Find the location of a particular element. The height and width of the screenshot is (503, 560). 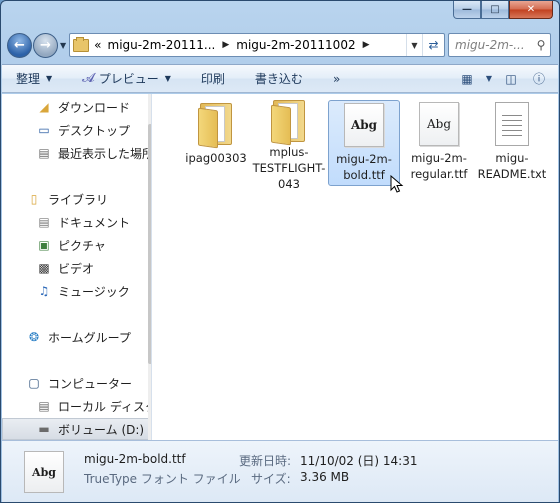

file-item: mplus-TESTFLIGHT-043 is located at coordinates (289, 145).